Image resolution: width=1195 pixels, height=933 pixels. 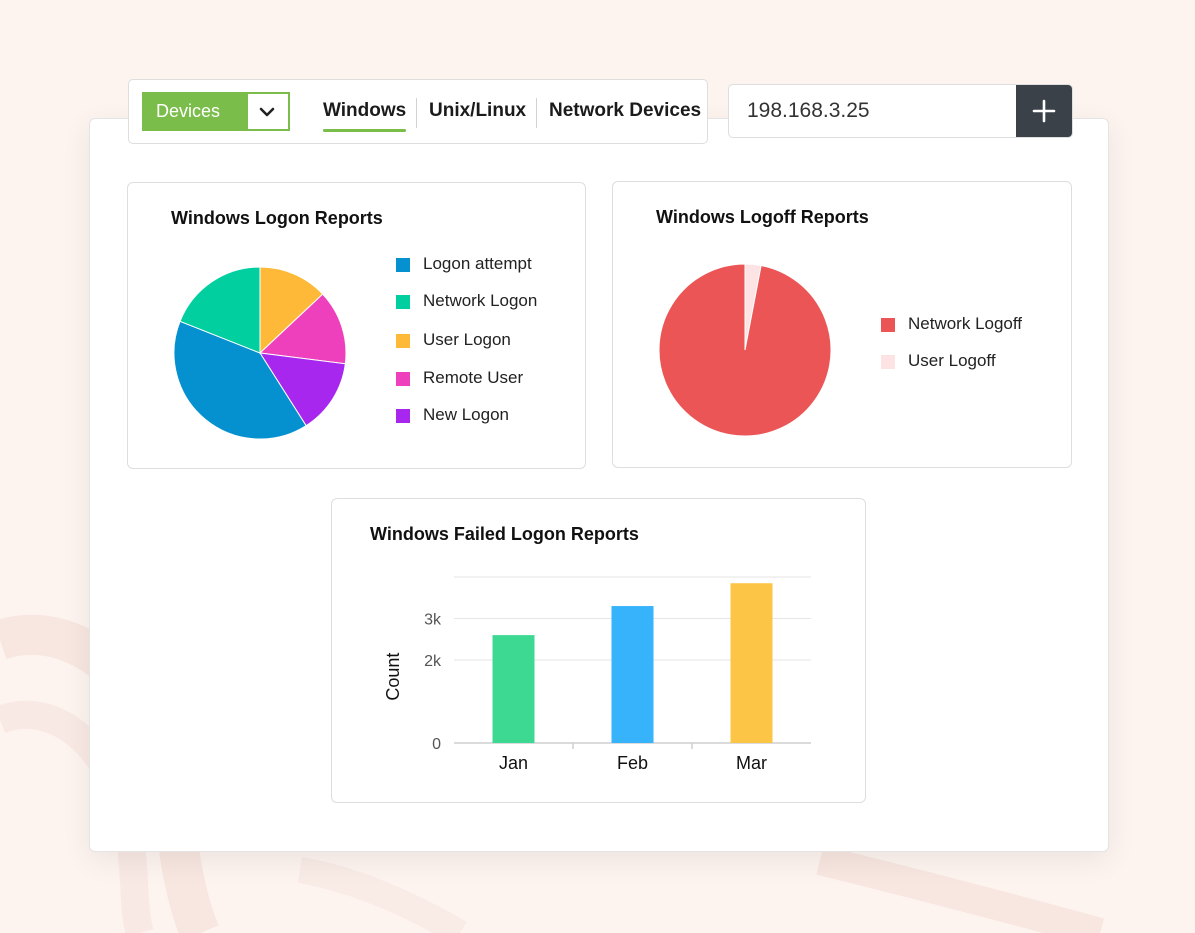 I want to click on logon-pie-chart, so click(x=260, y=353).